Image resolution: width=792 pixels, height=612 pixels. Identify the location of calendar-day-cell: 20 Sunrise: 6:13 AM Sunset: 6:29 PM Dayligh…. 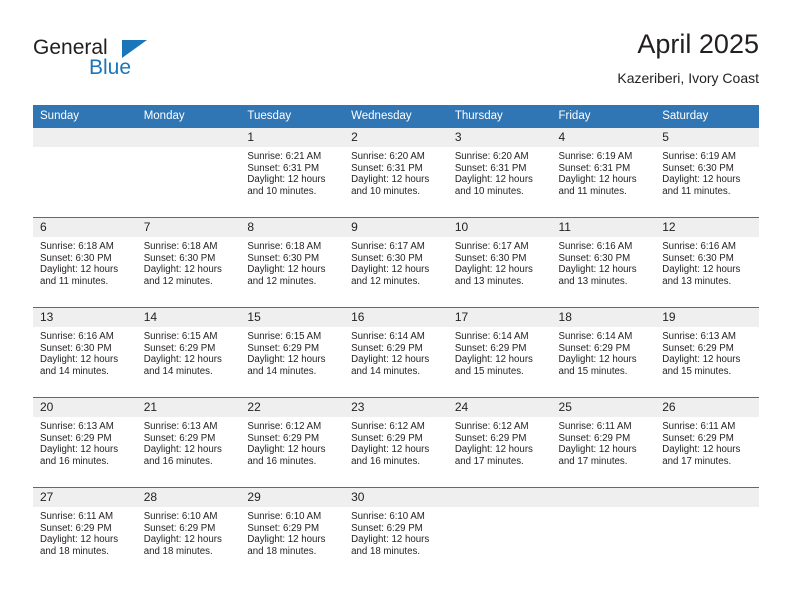
(85, 442).